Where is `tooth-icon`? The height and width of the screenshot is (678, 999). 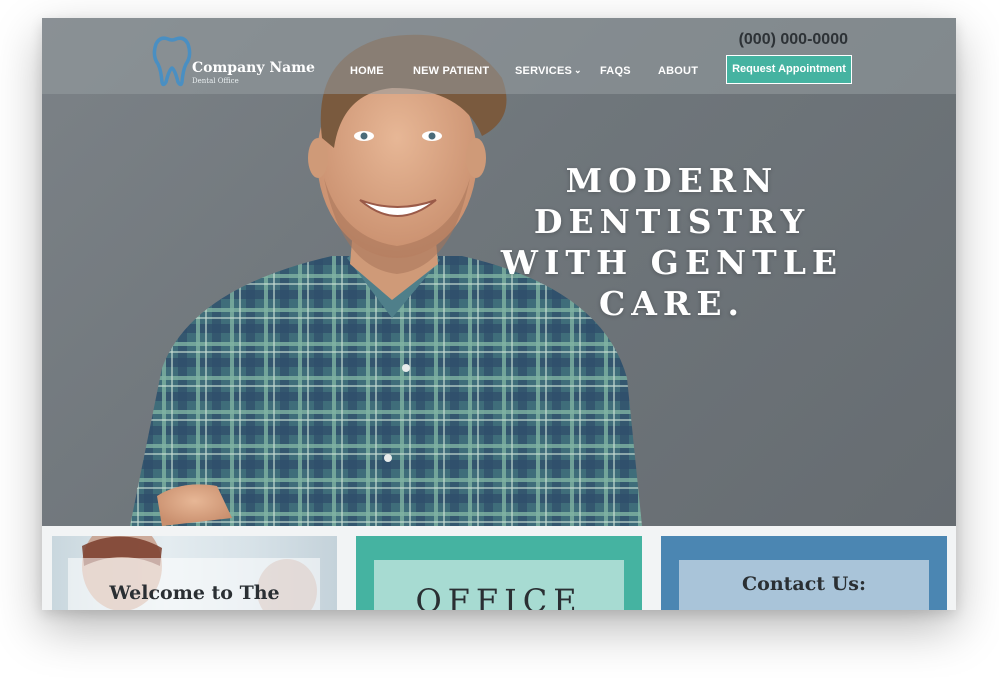
tooth-icon is located at coordinates (172, 61).